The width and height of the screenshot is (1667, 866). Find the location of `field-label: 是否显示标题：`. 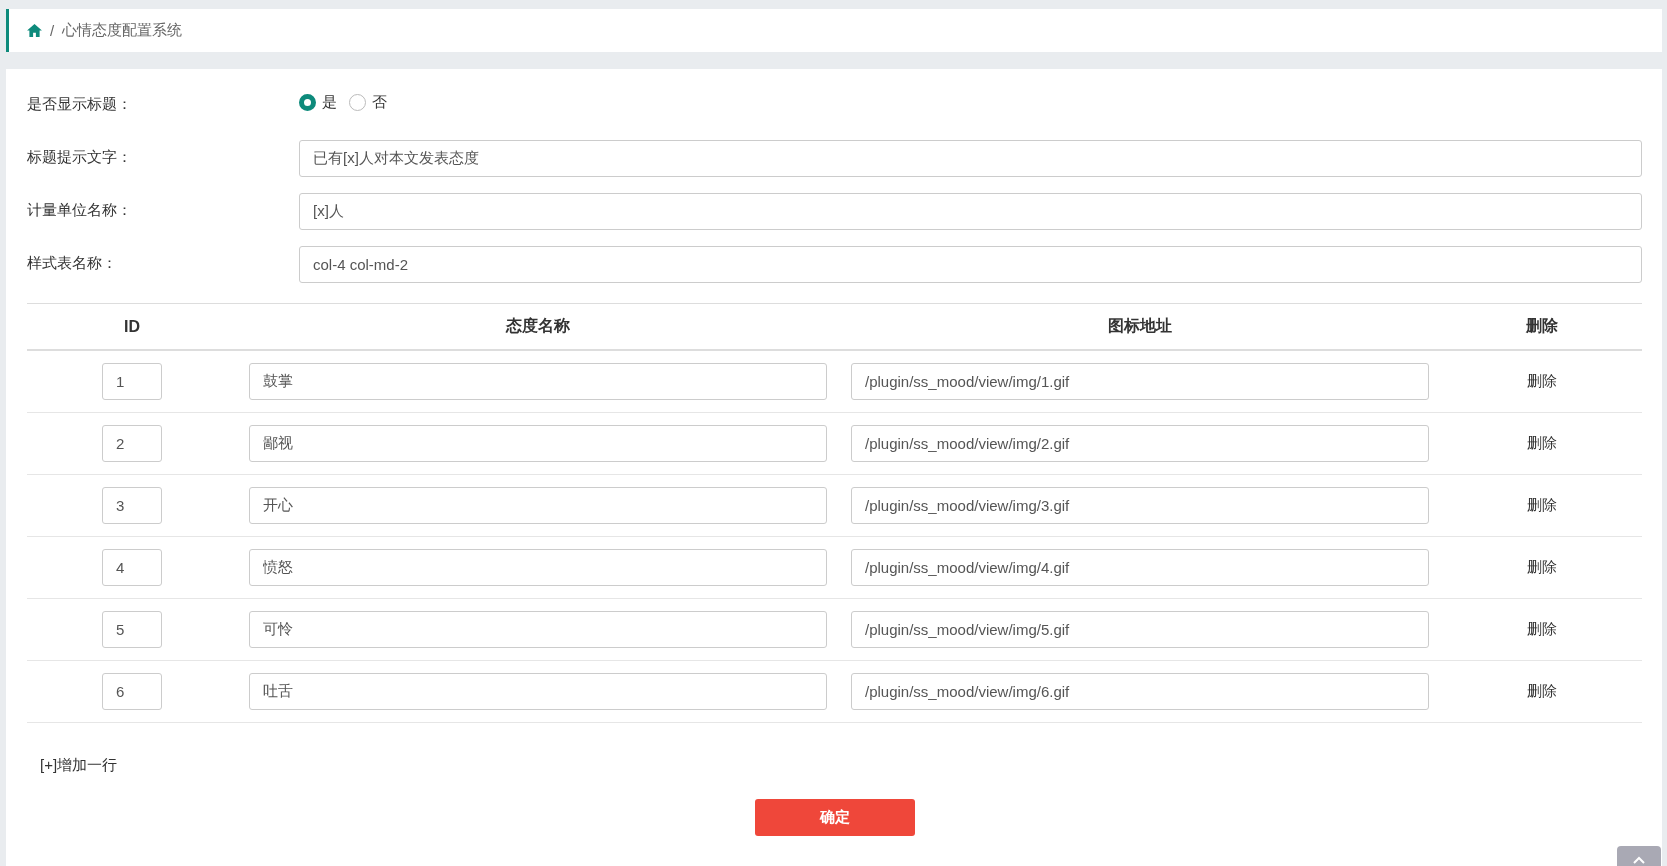

field-label: 是否显示标题： is located at coordinates (80, 104).